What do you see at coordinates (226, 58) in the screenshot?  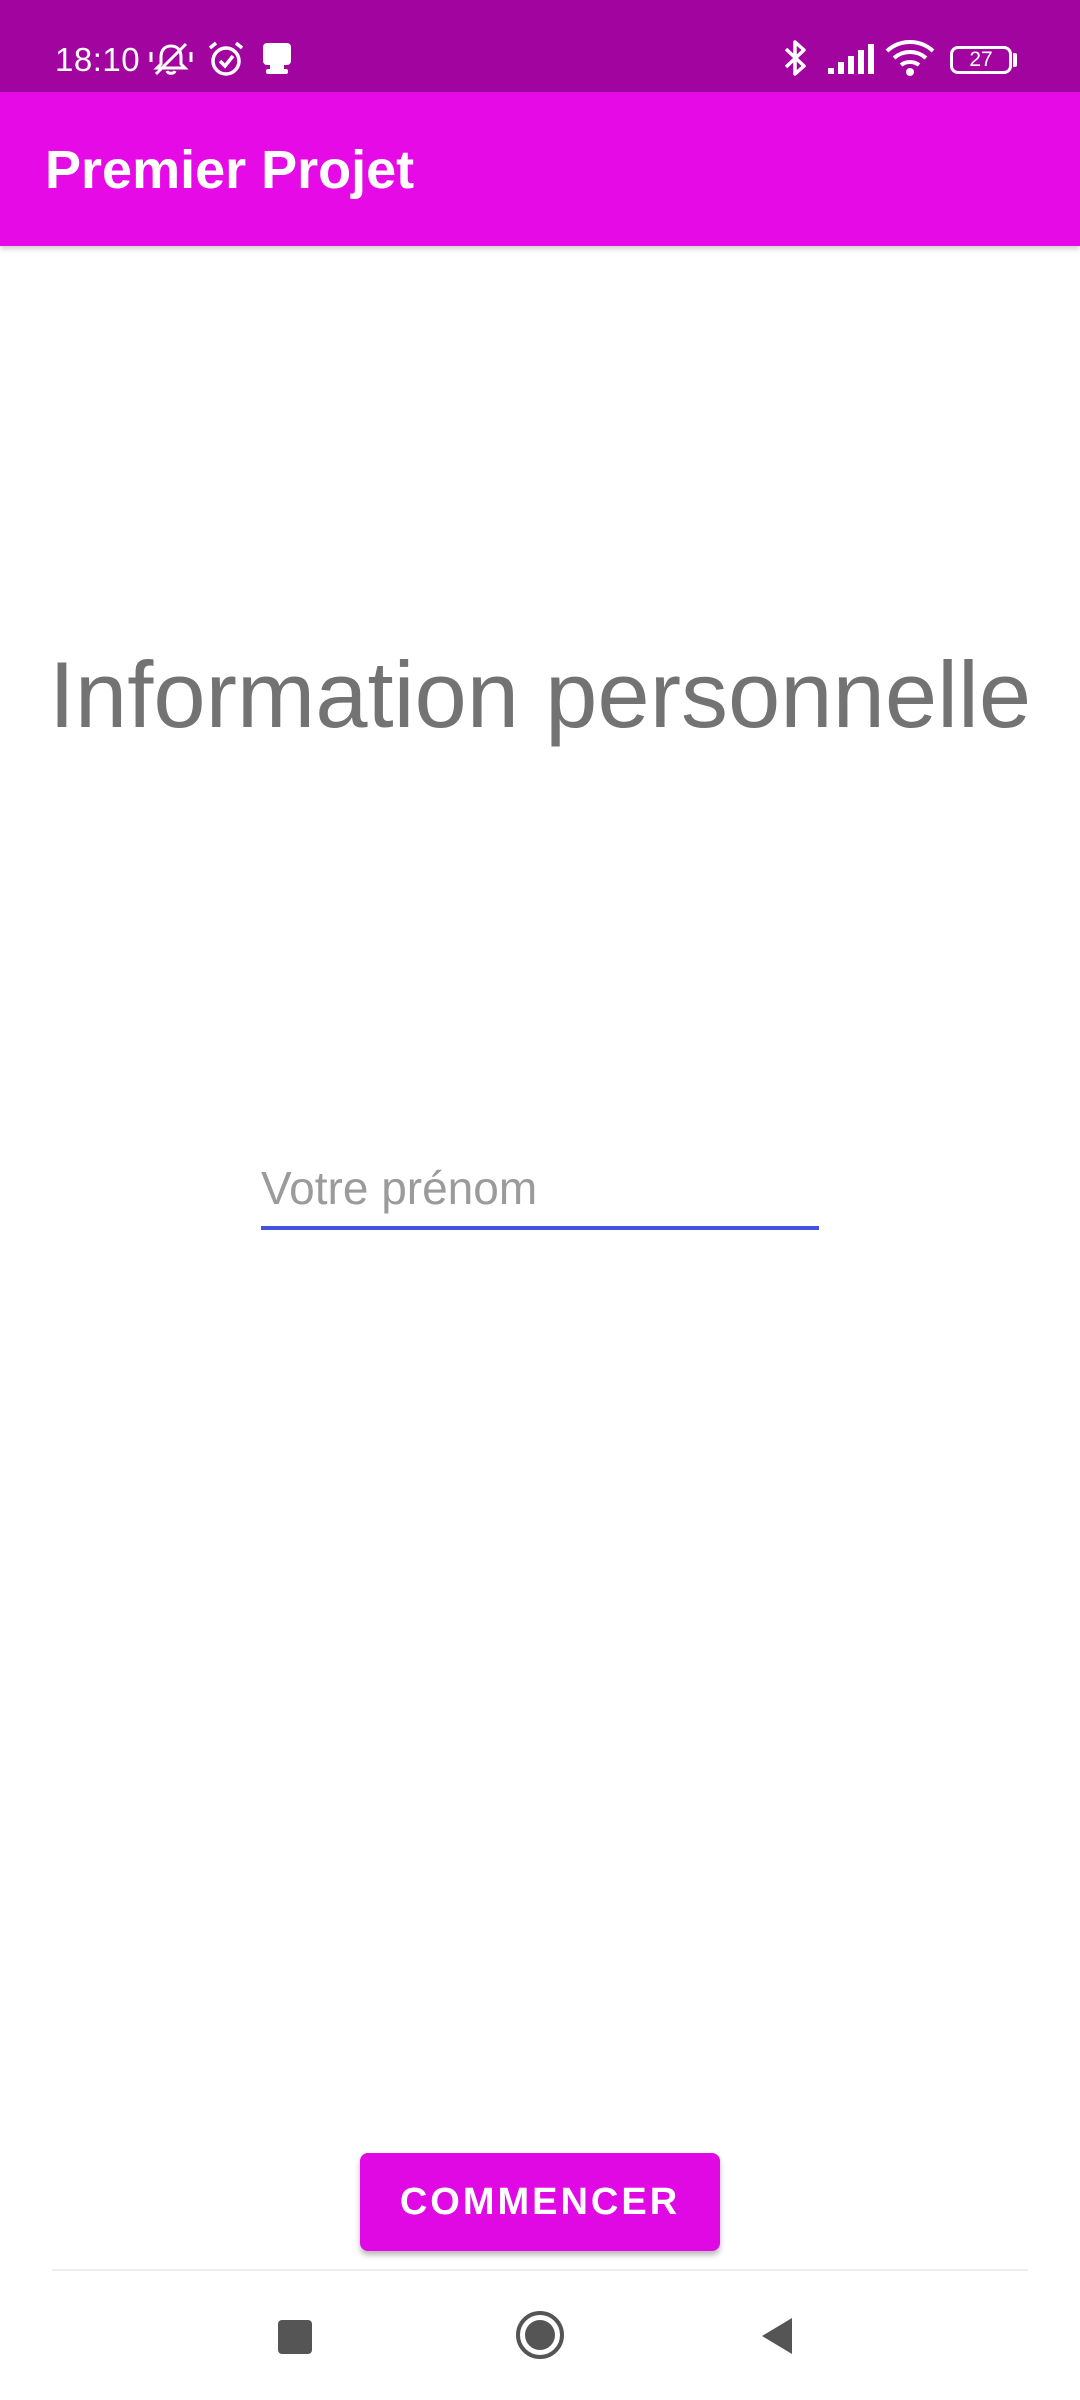 I see `alarm-icon` at bounding box center [226, 58].